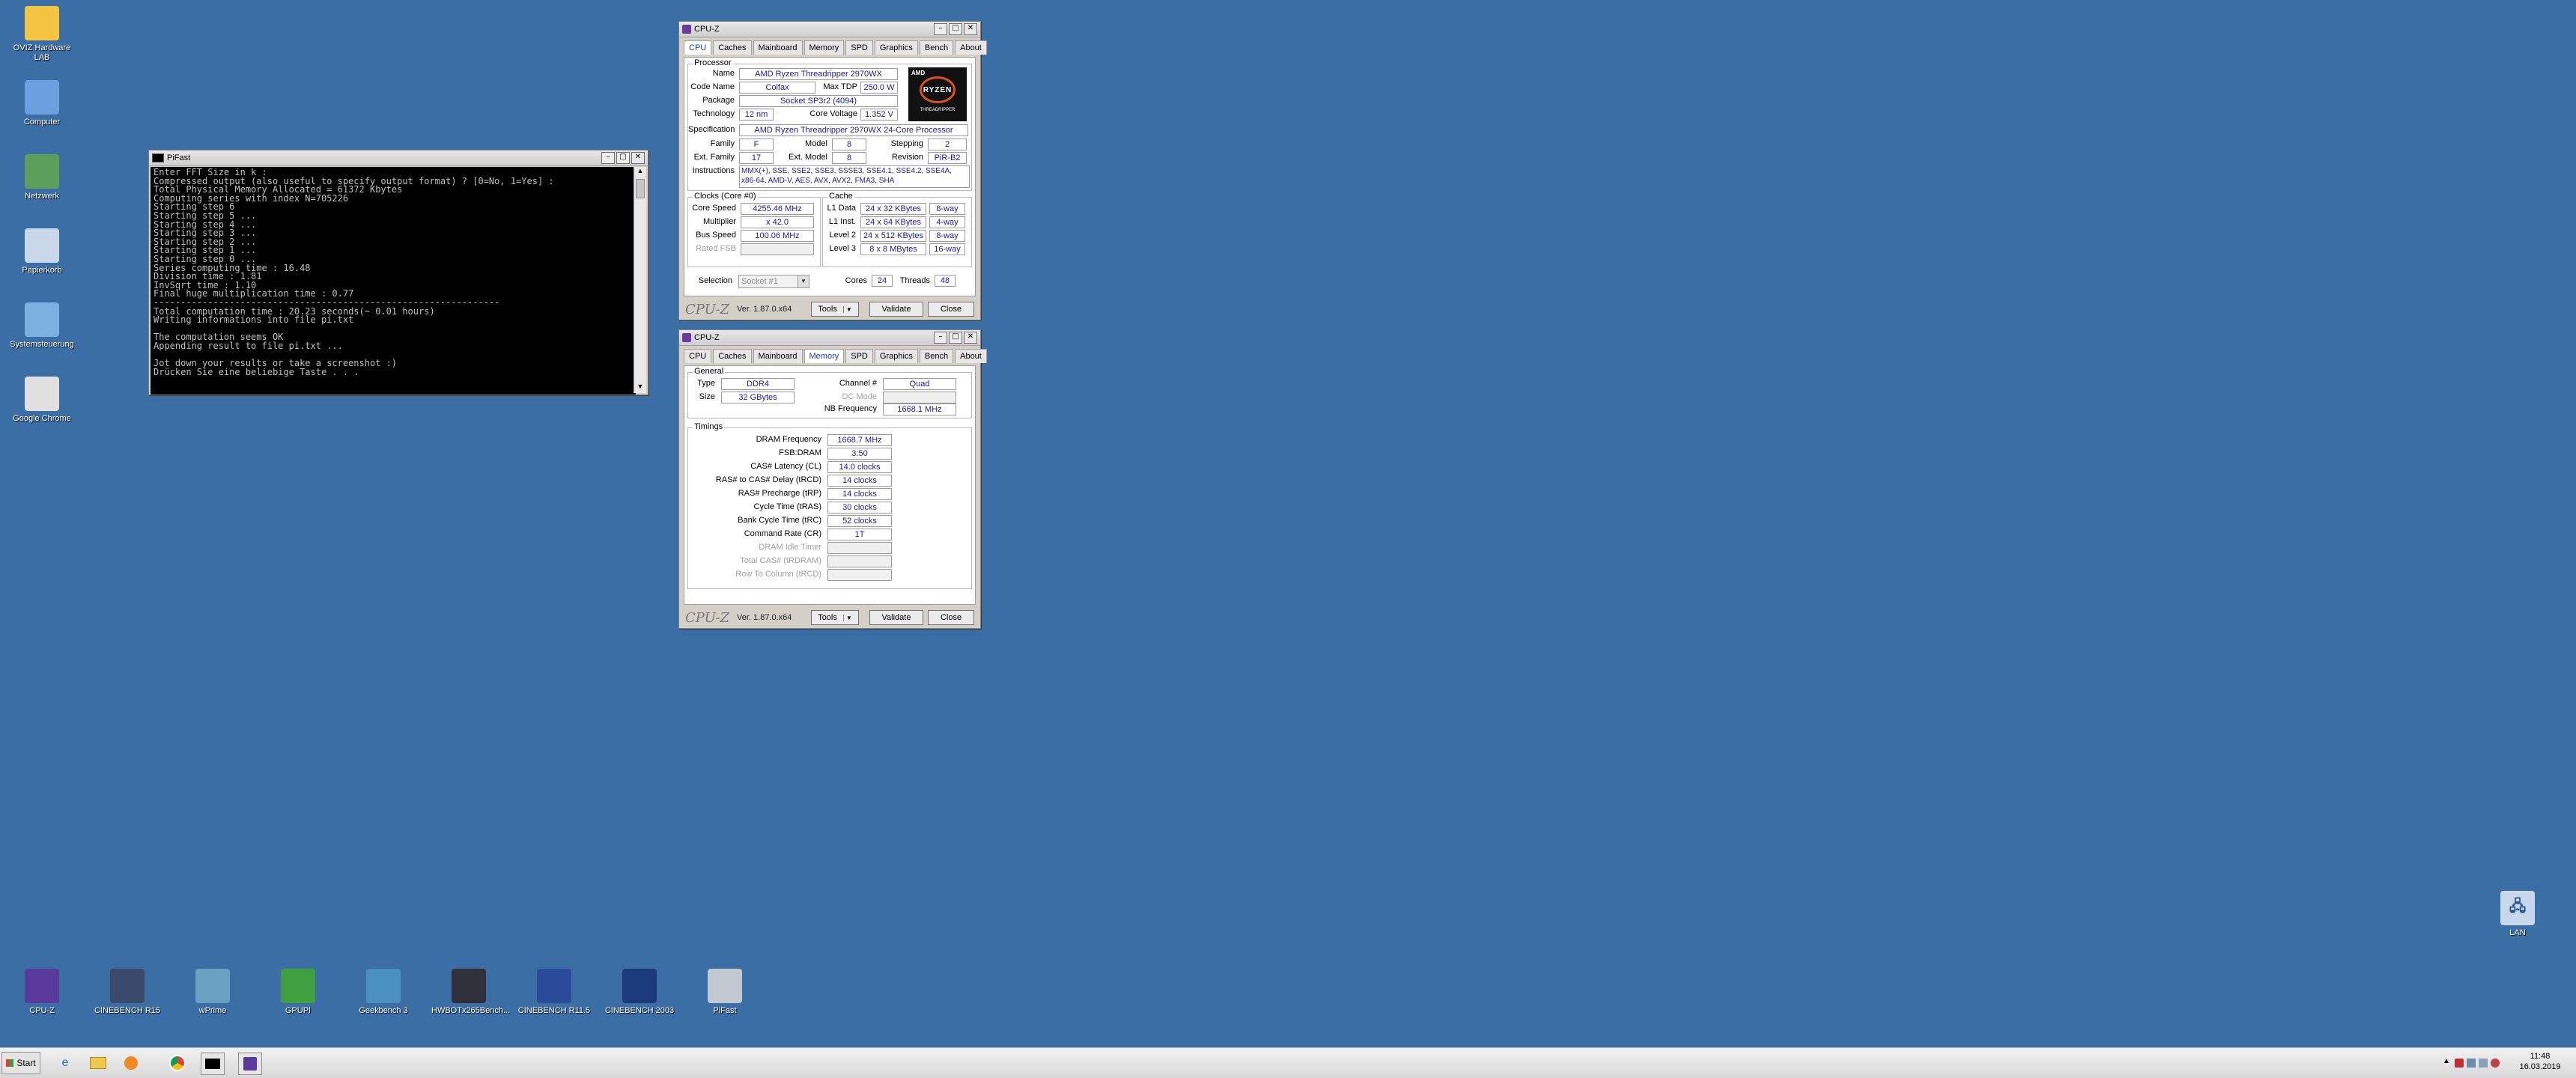  I want to click on desktop-icon-left-0-desktop-icon: OVIZ Hardware LAB, so click(41, 34).